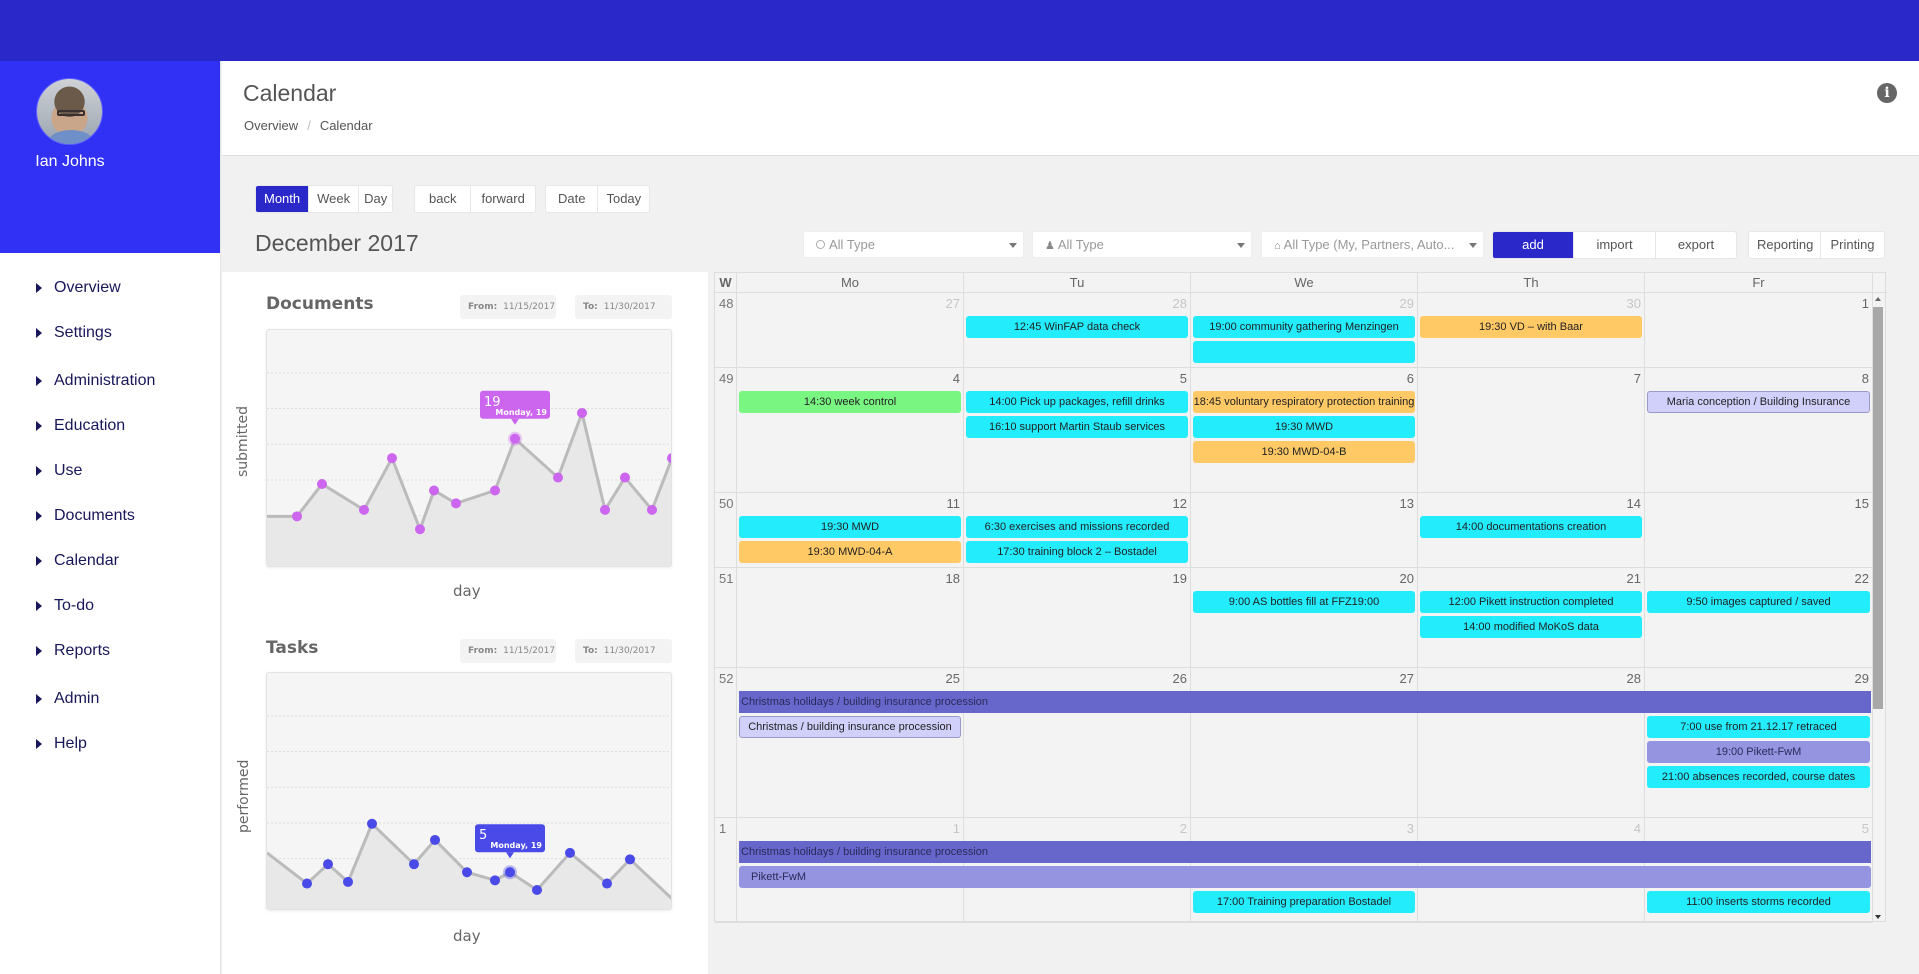 The height and width of the screenshot is (974, 1919). I want to click on calendar-event: 9:50 images captured / saved, so click(1758, 602).